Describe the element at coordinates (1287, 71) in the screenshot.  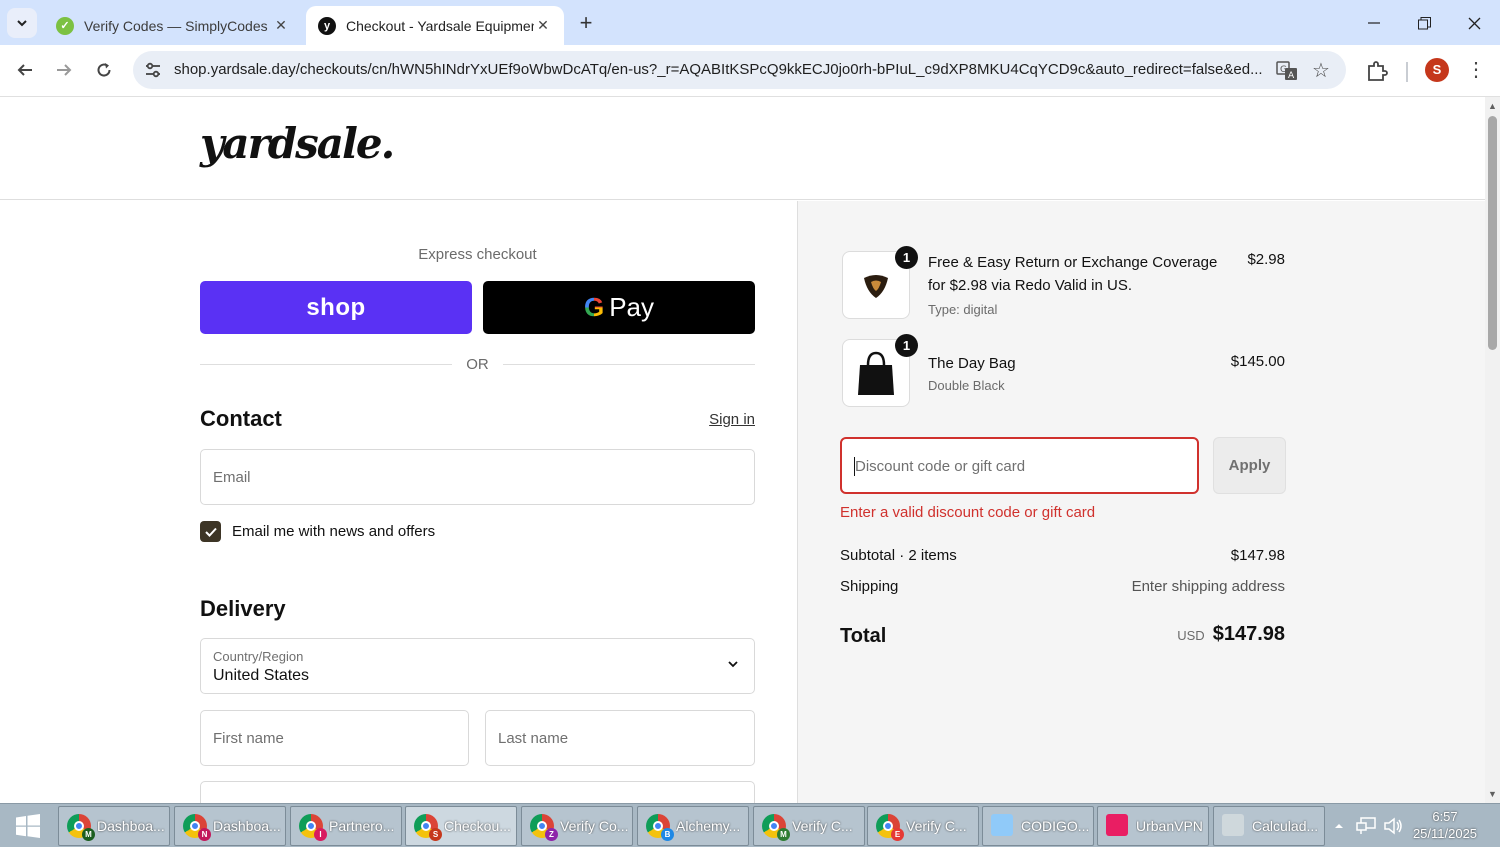
I see `translate-icon: GA` at that location.